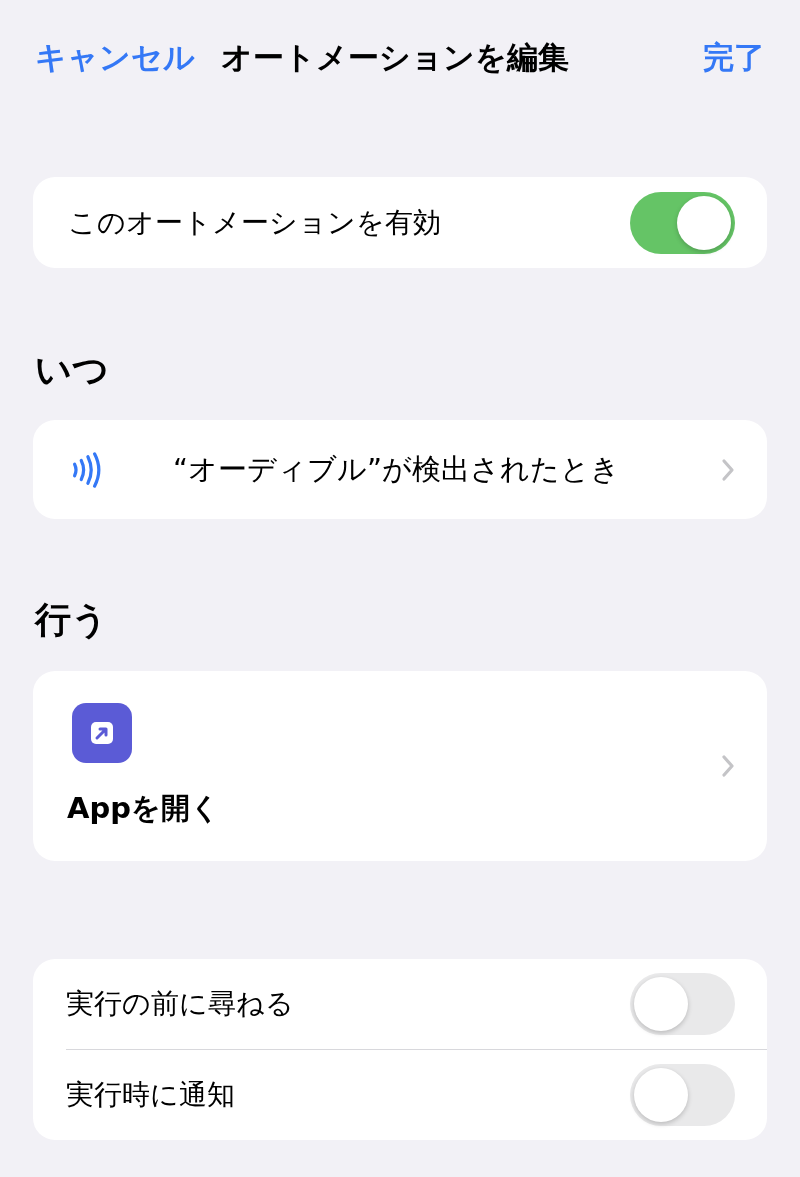 The height and width of the screenshot is (1177, 800). What do you see at coordinates (115, 58) in the screenshot?
I see `cancel-button: キャンセル` at bounding box center [115, 58].